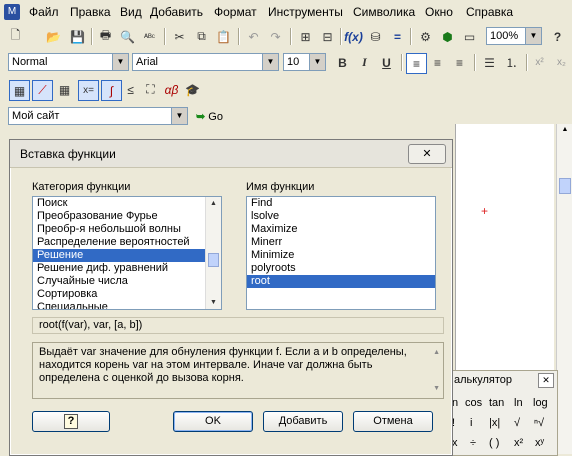 Image resolution: width=572 pixels, height=456 pixels. Describe the element at coordinates (303, 421) in the screenshot. I see `insert-button: Добавить` at that location.